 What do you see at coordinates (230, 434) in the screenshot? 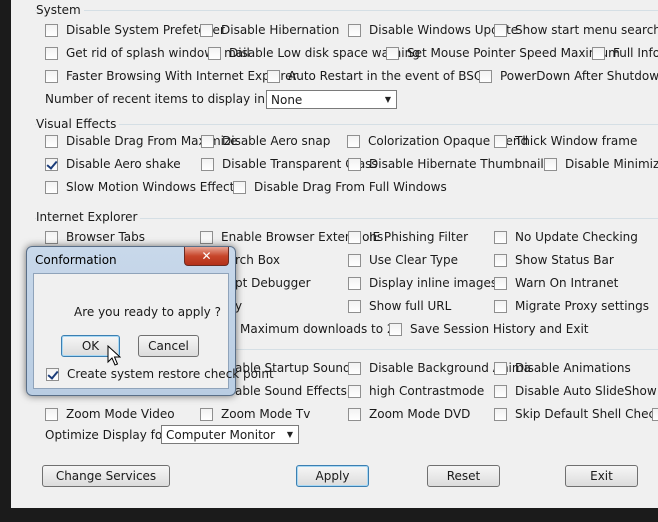
I see `optimize-display-select: Computer Monitor ▼` at bounding box center [230, 434].